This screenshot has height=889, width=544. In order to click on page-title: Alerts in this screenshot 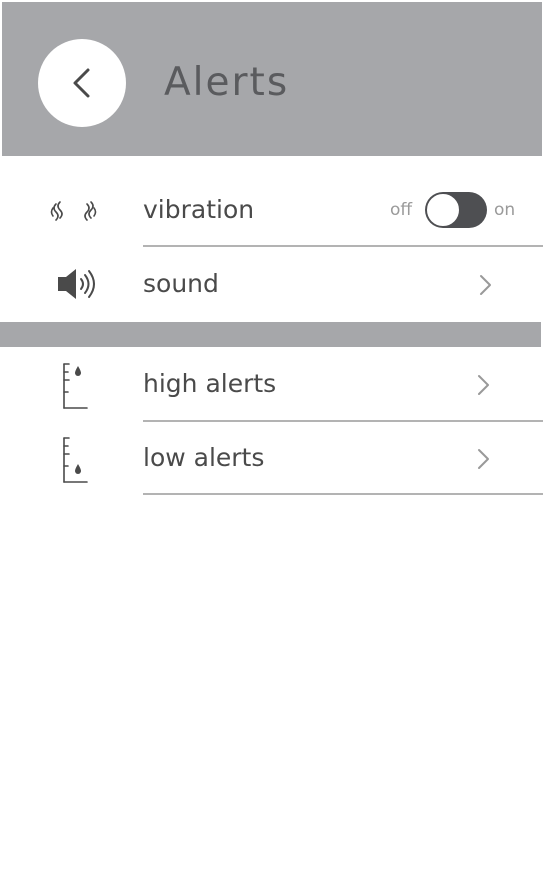, I will do `click(227, 82)`.